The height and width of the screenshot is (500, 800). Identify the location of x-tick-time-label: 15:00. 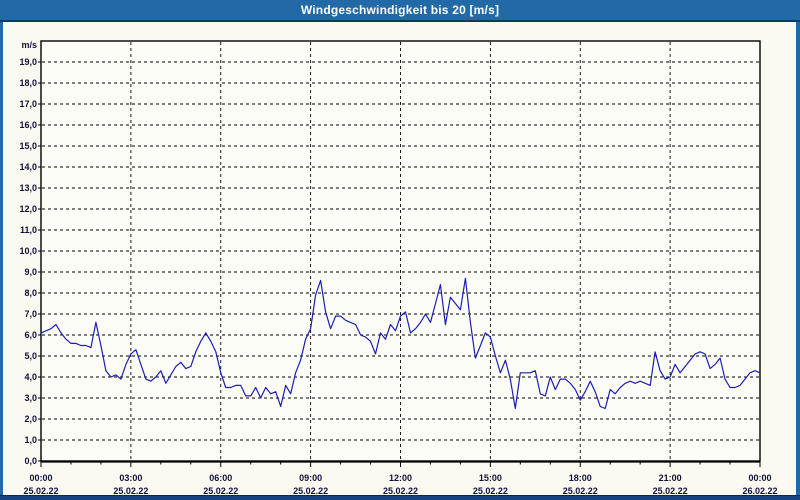
(490, 478).